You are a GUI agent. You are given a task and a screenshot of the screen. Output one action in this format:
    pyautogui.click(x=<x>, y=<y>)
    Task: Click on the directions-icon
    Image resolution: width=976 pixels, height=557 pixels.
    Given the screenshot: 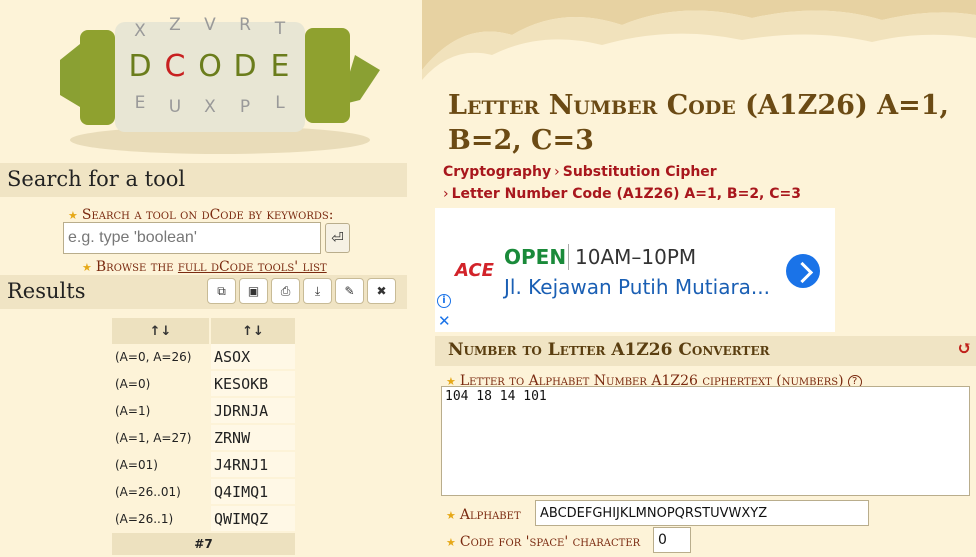 What is the action you would take?
    pyautogui.click(x=803, y=271)
    